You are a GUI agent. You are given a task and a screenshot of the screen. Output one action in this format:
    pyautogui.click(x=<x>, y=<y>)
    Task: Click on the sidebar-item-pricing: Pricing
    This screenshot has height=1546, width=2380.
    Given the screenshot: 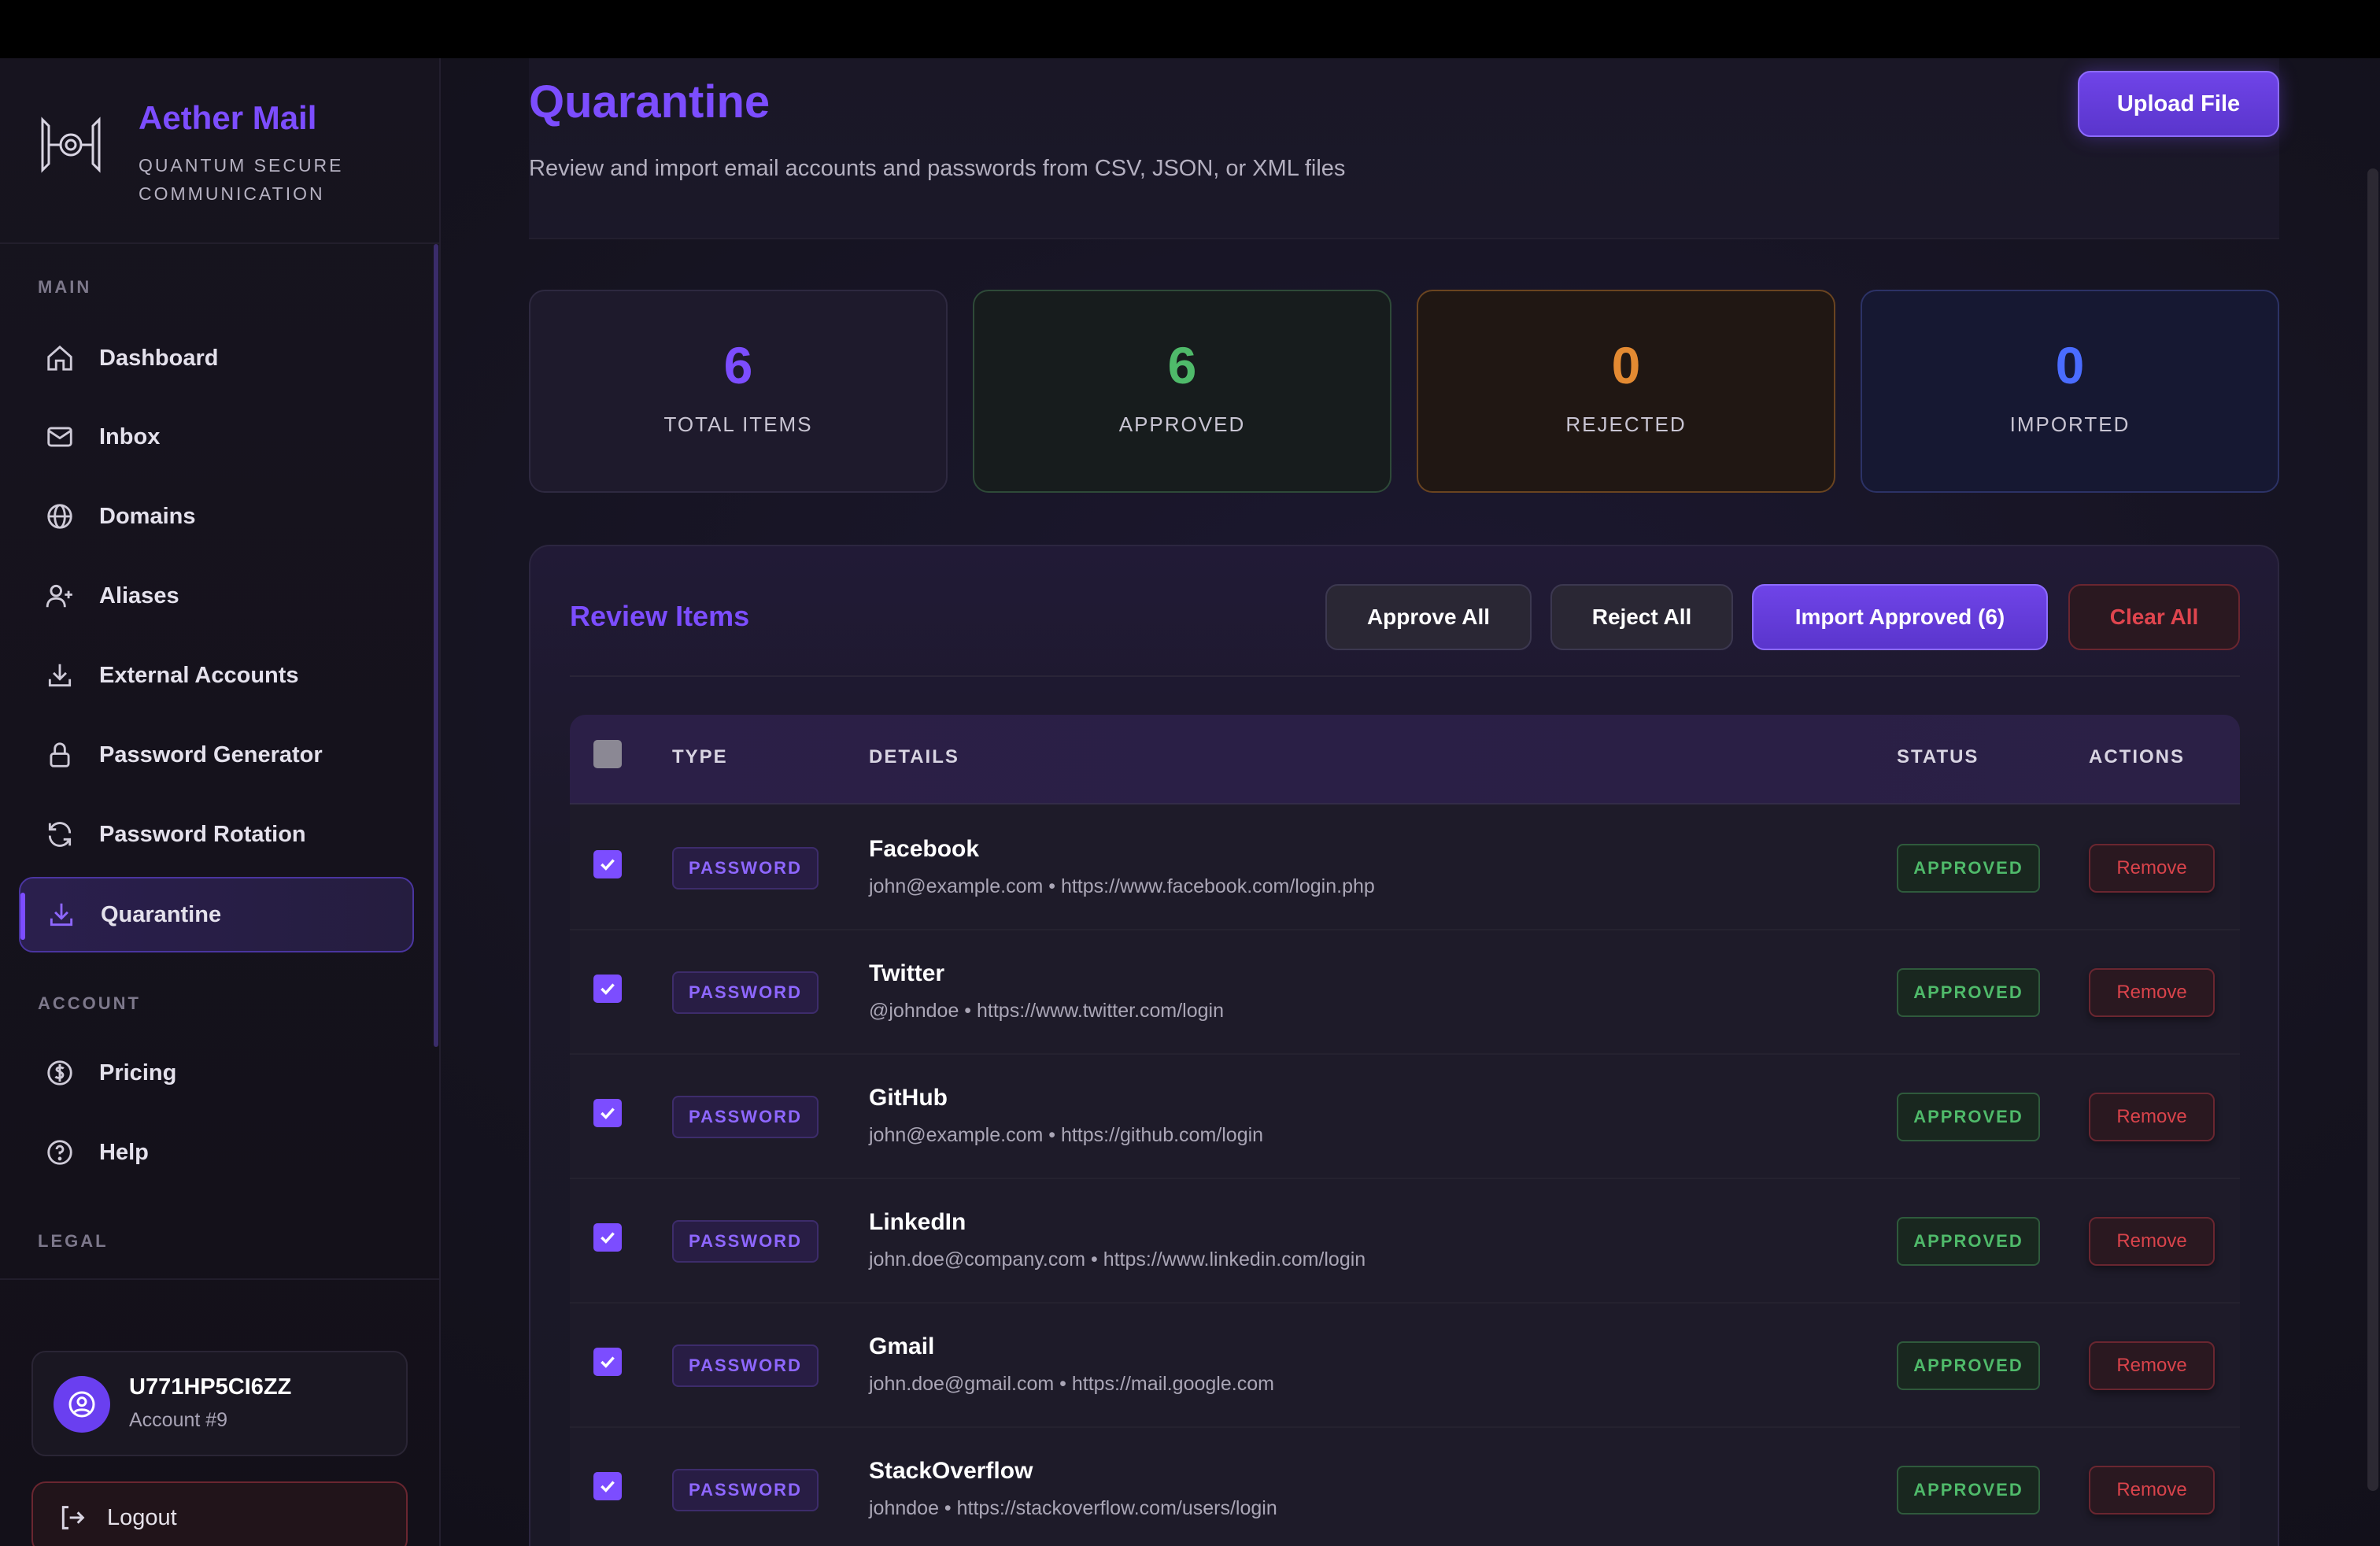 What is the action you would take?
    pyautogui.click(x=216, y=1073)
    